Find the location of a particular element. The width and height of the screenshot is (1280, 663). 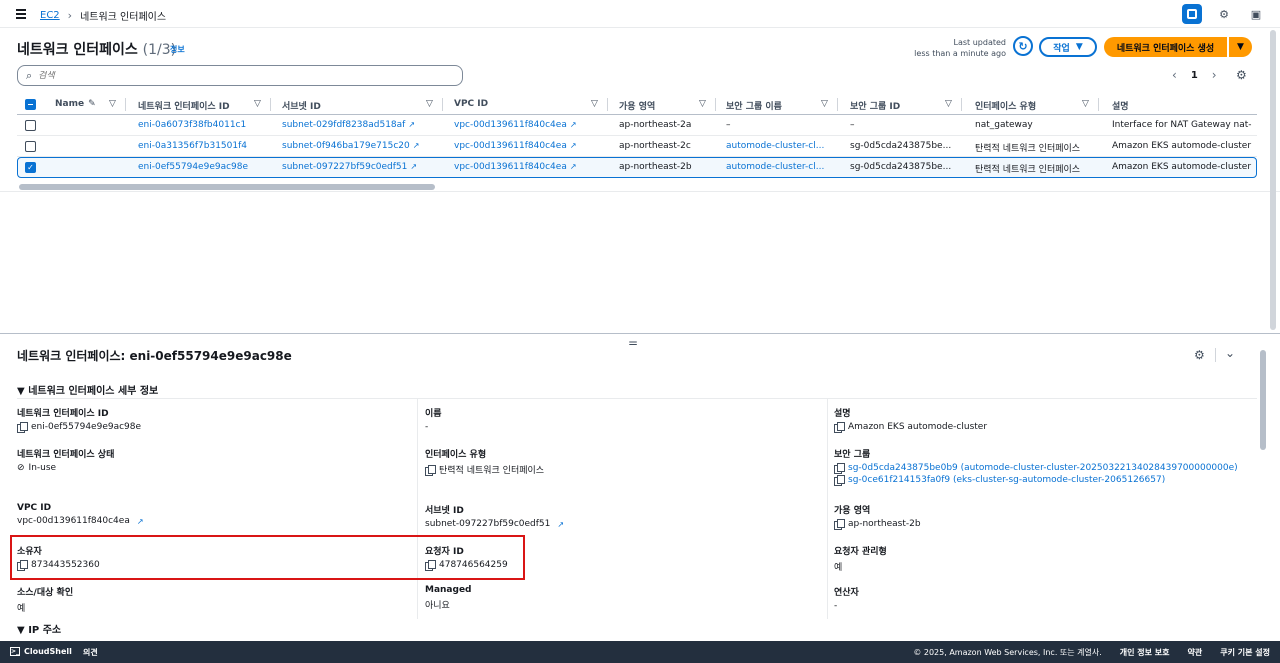

search-input is located at coordinates (238, 75).